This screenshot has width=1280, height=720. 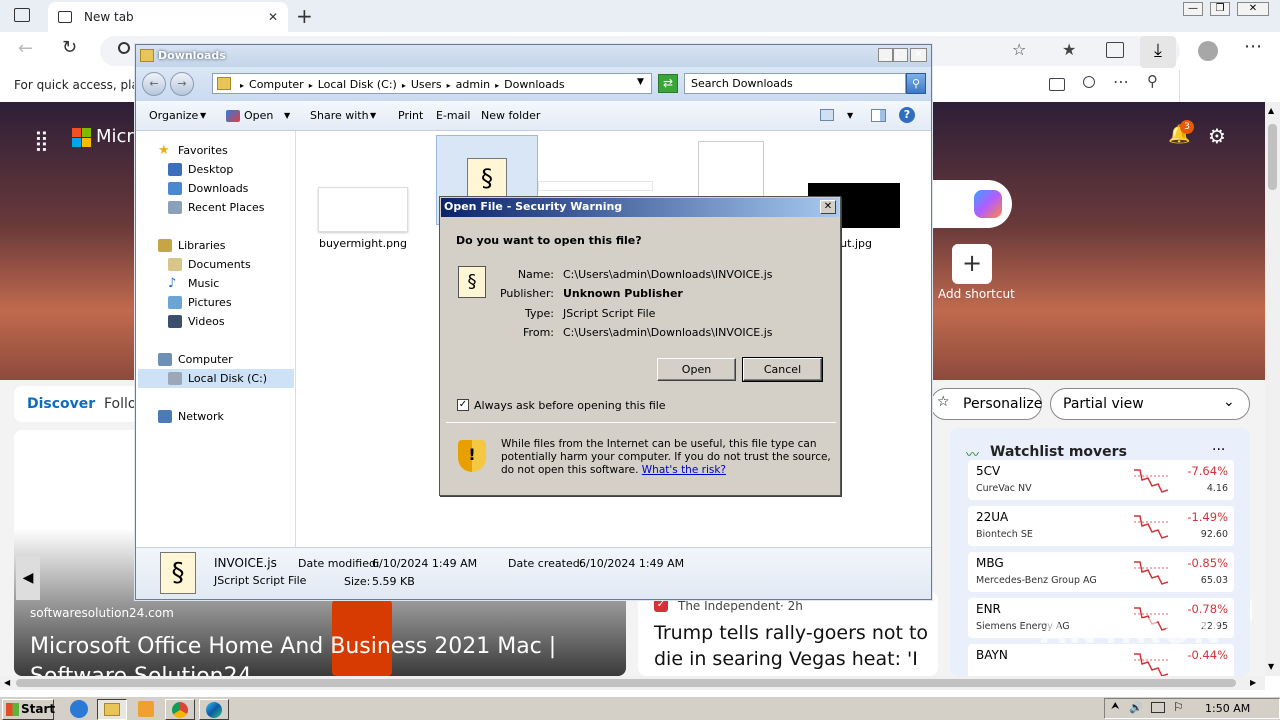 I want to click on nav-documents: Documents, so click(x=209, y=264).